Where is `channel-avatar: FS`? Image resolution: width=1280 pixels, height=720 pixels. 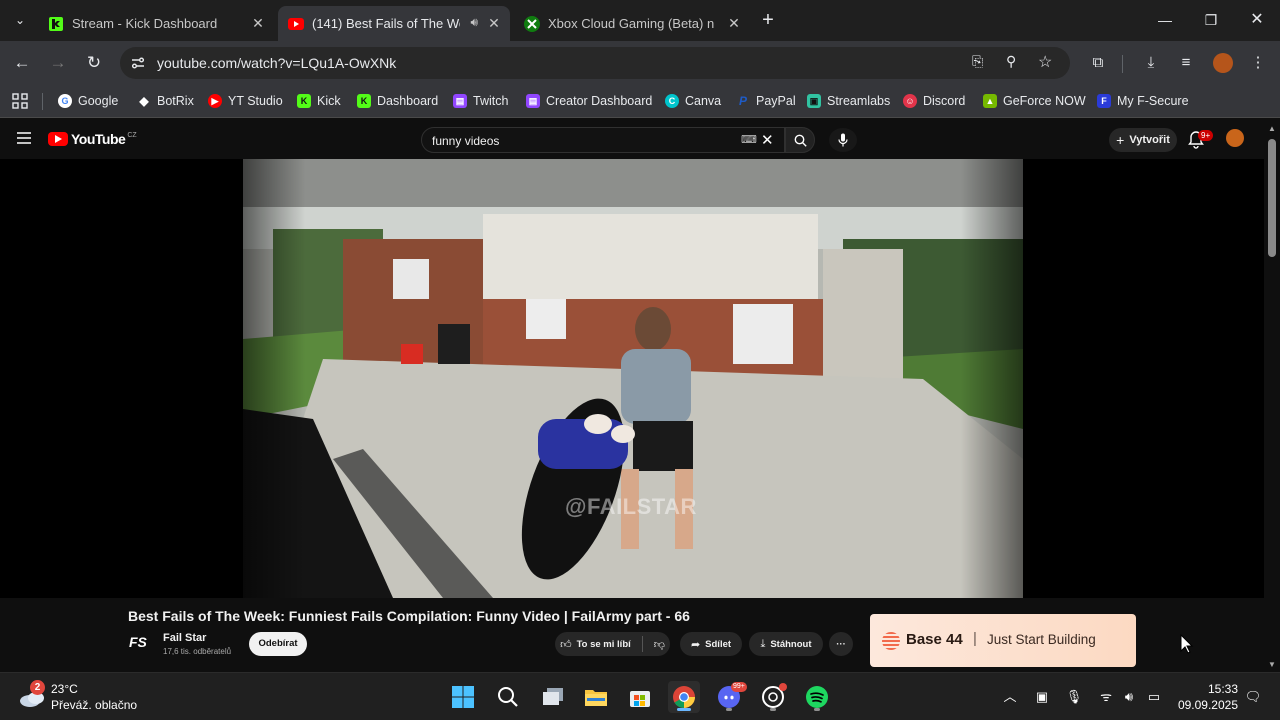
channel-avatar: FS is located at coordinates (142, 643).